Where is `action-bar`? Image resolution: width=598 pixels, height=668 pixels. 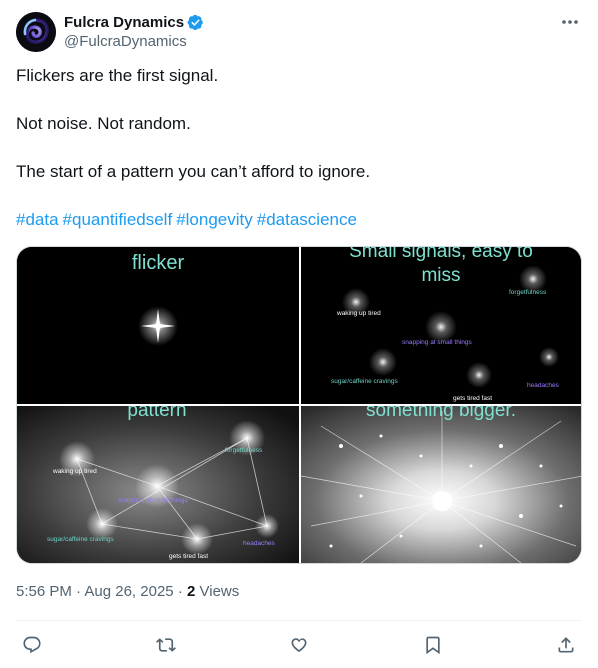
action-bar is located at coordinates (299, 645).